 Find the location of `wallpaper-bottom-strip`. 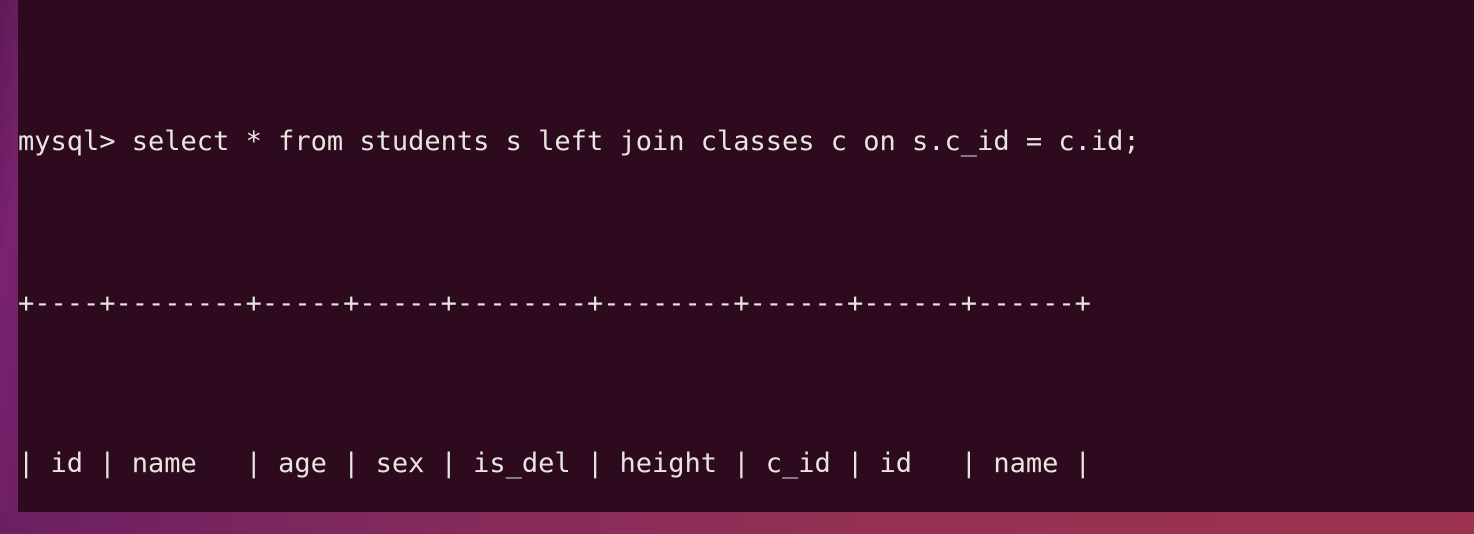

wallpaper-bottom-strip is located at coordinates (737, 523).